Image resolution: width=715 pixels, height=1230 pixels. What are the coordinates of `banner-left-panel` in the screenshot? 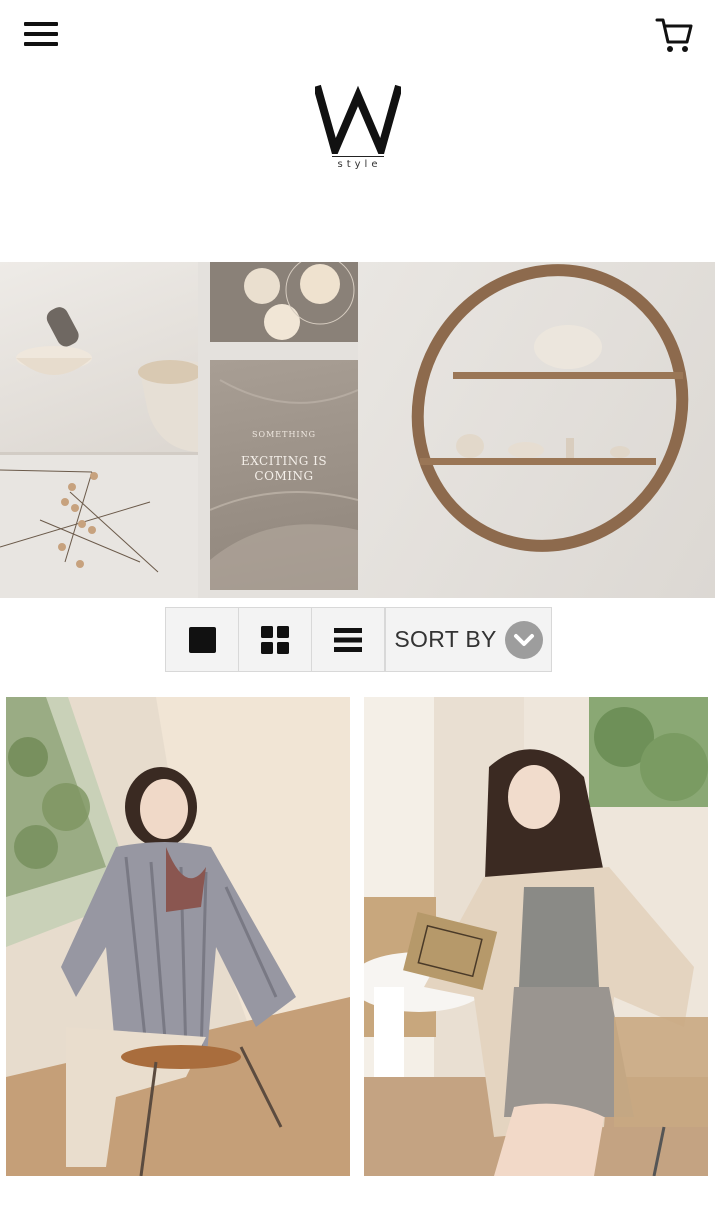 It's located at (99, 430).